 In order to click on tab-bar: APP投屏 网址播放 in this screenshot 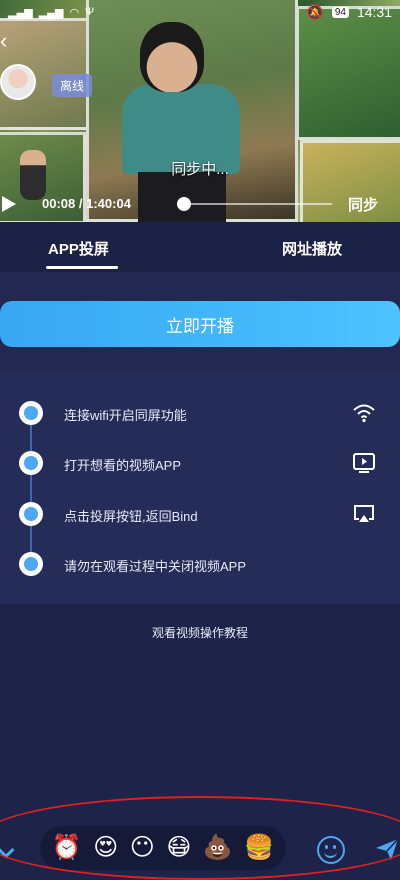, I will do `click(200, 247)`.